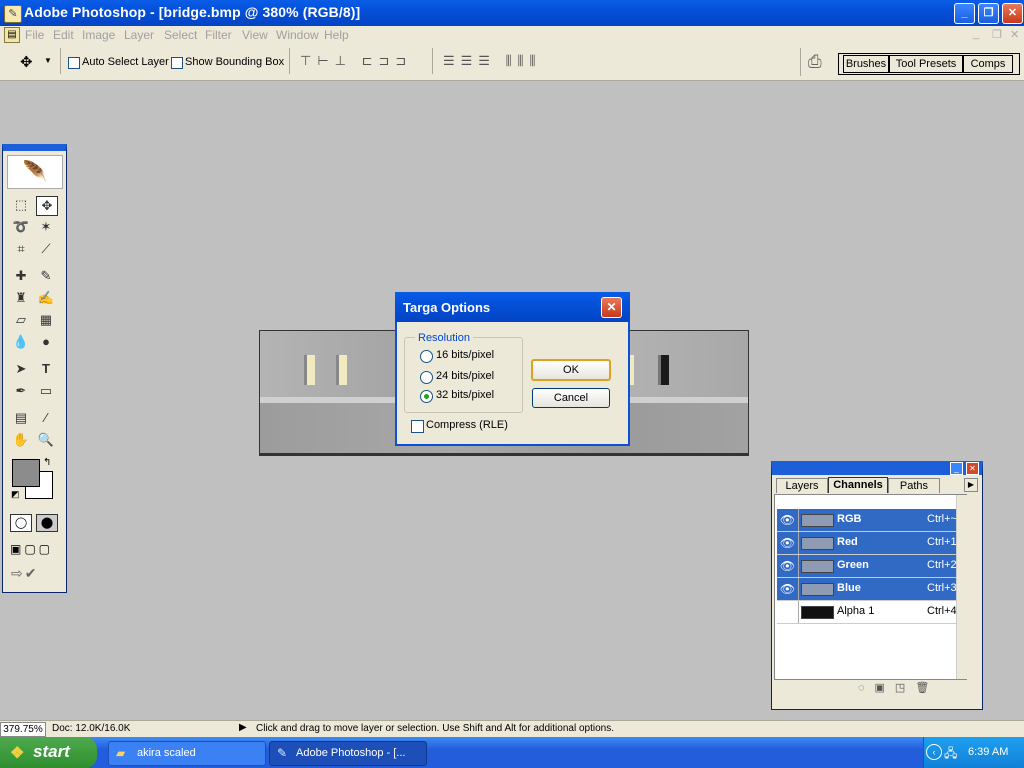 The height and width of the screenshot is (768, 1024). I want to click on type-tool-icon: T, so click(46, 369).